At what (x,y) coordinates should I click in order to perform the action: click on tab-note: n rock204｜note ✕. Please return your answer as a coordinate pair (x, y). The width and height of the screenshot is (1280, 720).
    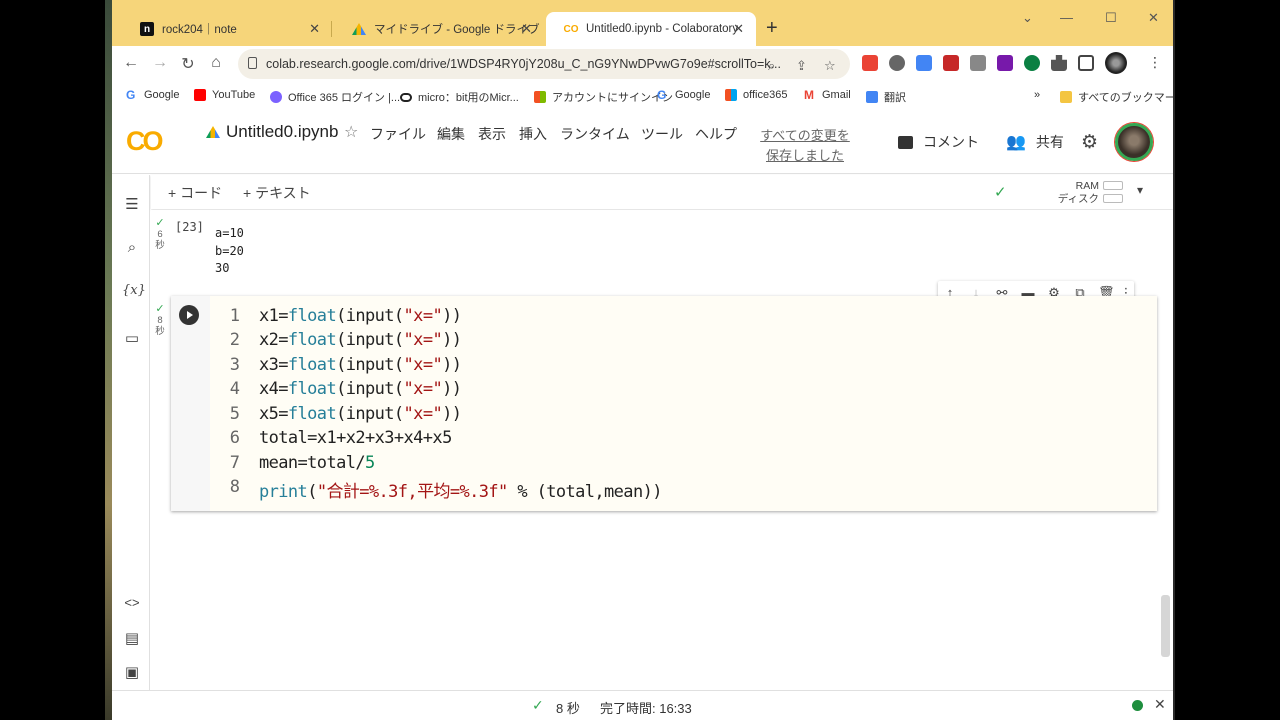
    Looking at the image, I should click on (227, 29).